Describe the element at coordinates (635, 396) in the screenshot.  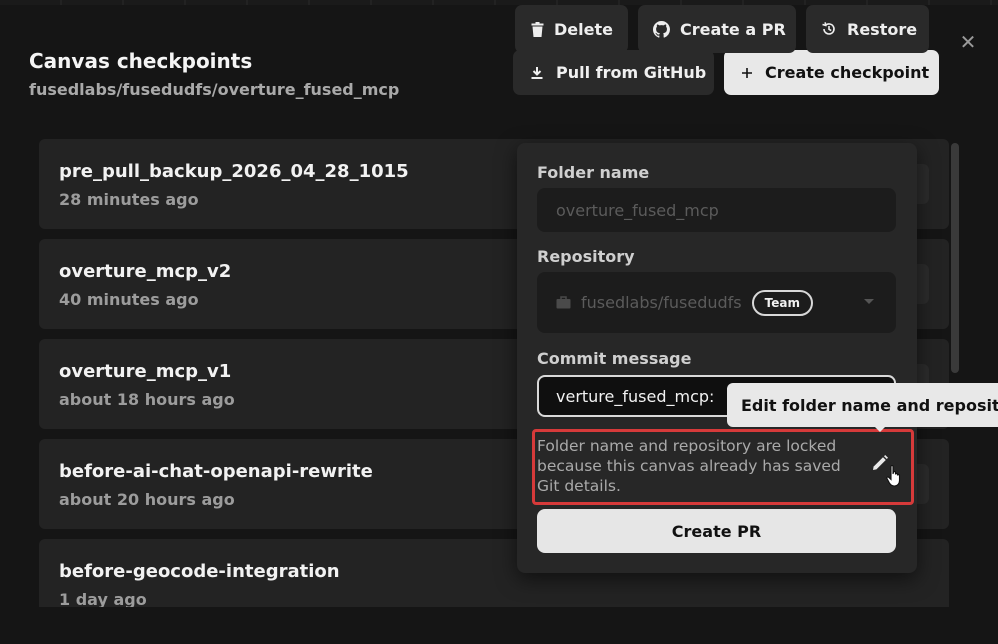
I see `commit-message-value: verture_fused_mcp:` at that location.